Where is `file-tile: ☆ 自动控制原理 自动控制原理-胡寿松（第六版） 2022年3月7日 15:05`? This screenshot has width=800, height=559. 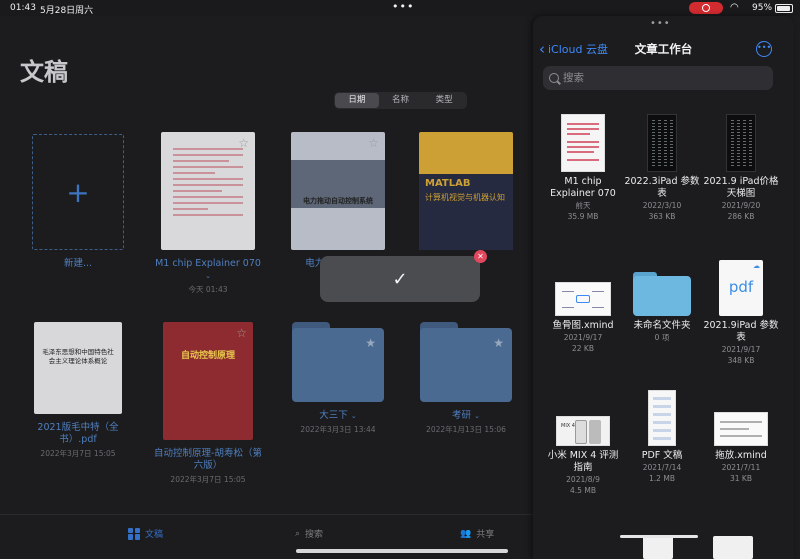
file-tile: ☆ 自动控制原理 自动控制原理-胡寿松（第六版） 2022年3月7日 15:05 is located at coordinates (208, 403).